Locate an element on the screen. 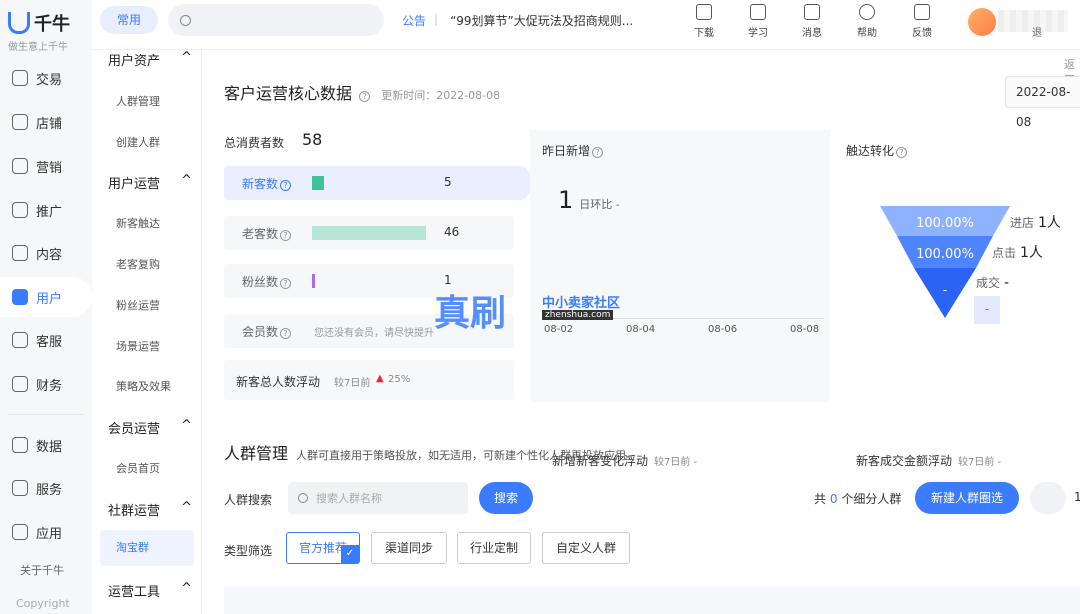 Image resolution: width=1080 pixels, height=614 pixels. nav-item-taobao-group: 淘宝群 is located at coordinates (147, 548).